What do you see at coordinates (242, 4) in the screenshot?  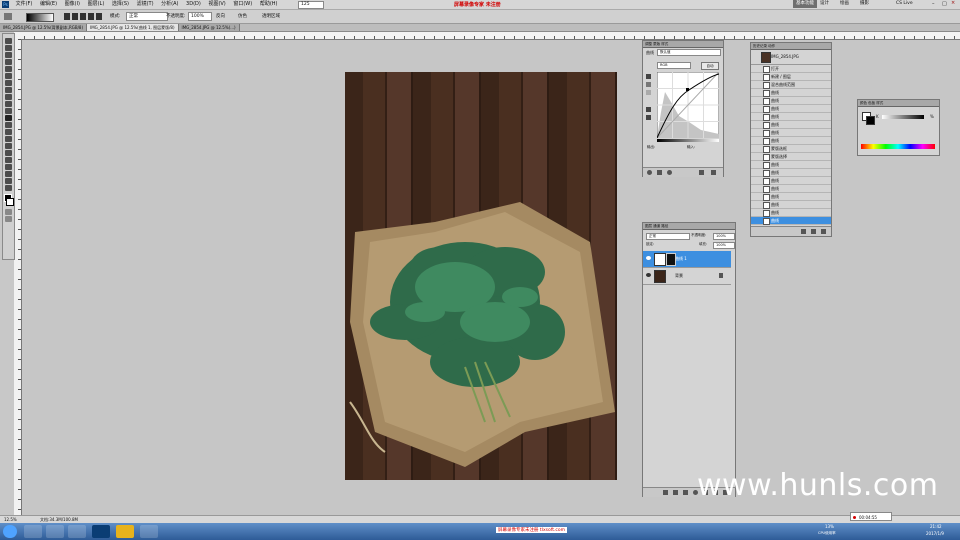 I see `menu-window: 窗口(W)` at bounding box center [242, 4].